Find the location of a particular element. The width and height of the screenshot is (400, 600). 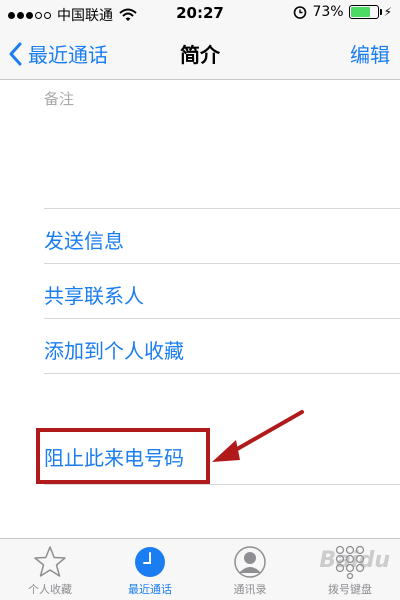

battery-icon is located at coordinates (365, 12).